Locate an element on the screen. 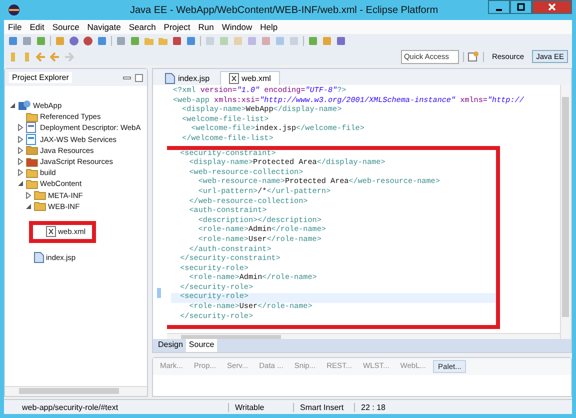  menu-item: Project is located at coordinates (177, 27).